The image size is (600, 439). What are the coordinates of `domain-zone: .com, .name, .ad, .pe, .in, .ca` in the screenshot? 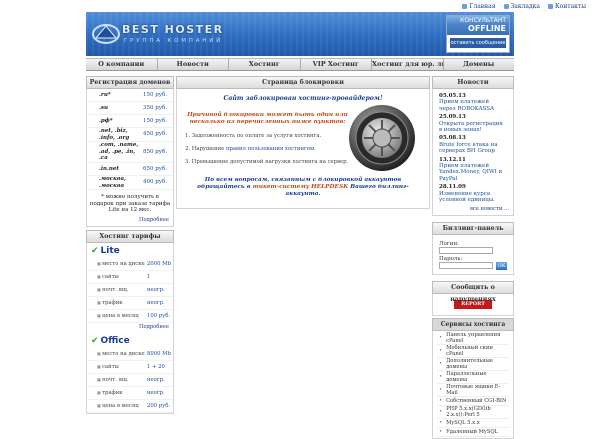 It's located at (115, 152).